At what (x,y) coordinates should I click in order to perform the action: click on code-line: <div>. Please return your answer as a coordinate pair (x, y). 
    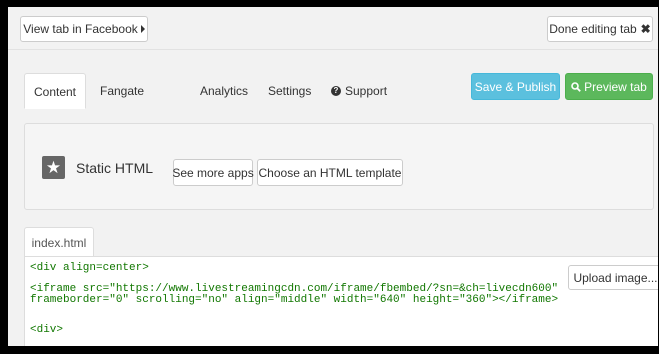
    Looking at the image, I should click on (47, 330).